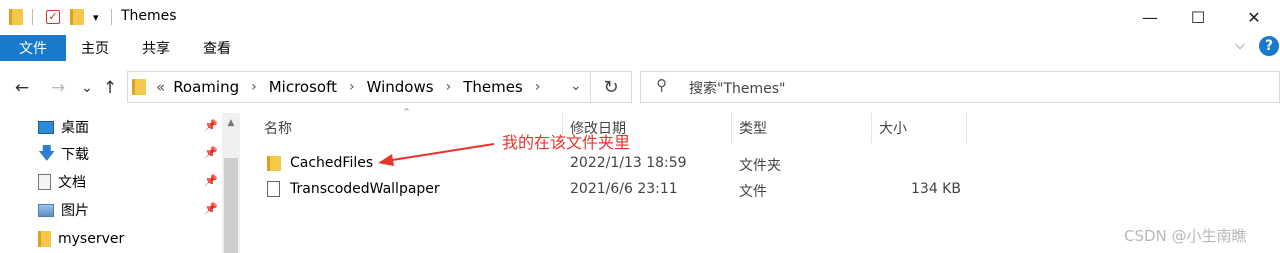 The image size is (1280, 253). Describe the element at coordinates (231, 123) in the screenshot. I see `scroll-up-icon: ▲` at that location.